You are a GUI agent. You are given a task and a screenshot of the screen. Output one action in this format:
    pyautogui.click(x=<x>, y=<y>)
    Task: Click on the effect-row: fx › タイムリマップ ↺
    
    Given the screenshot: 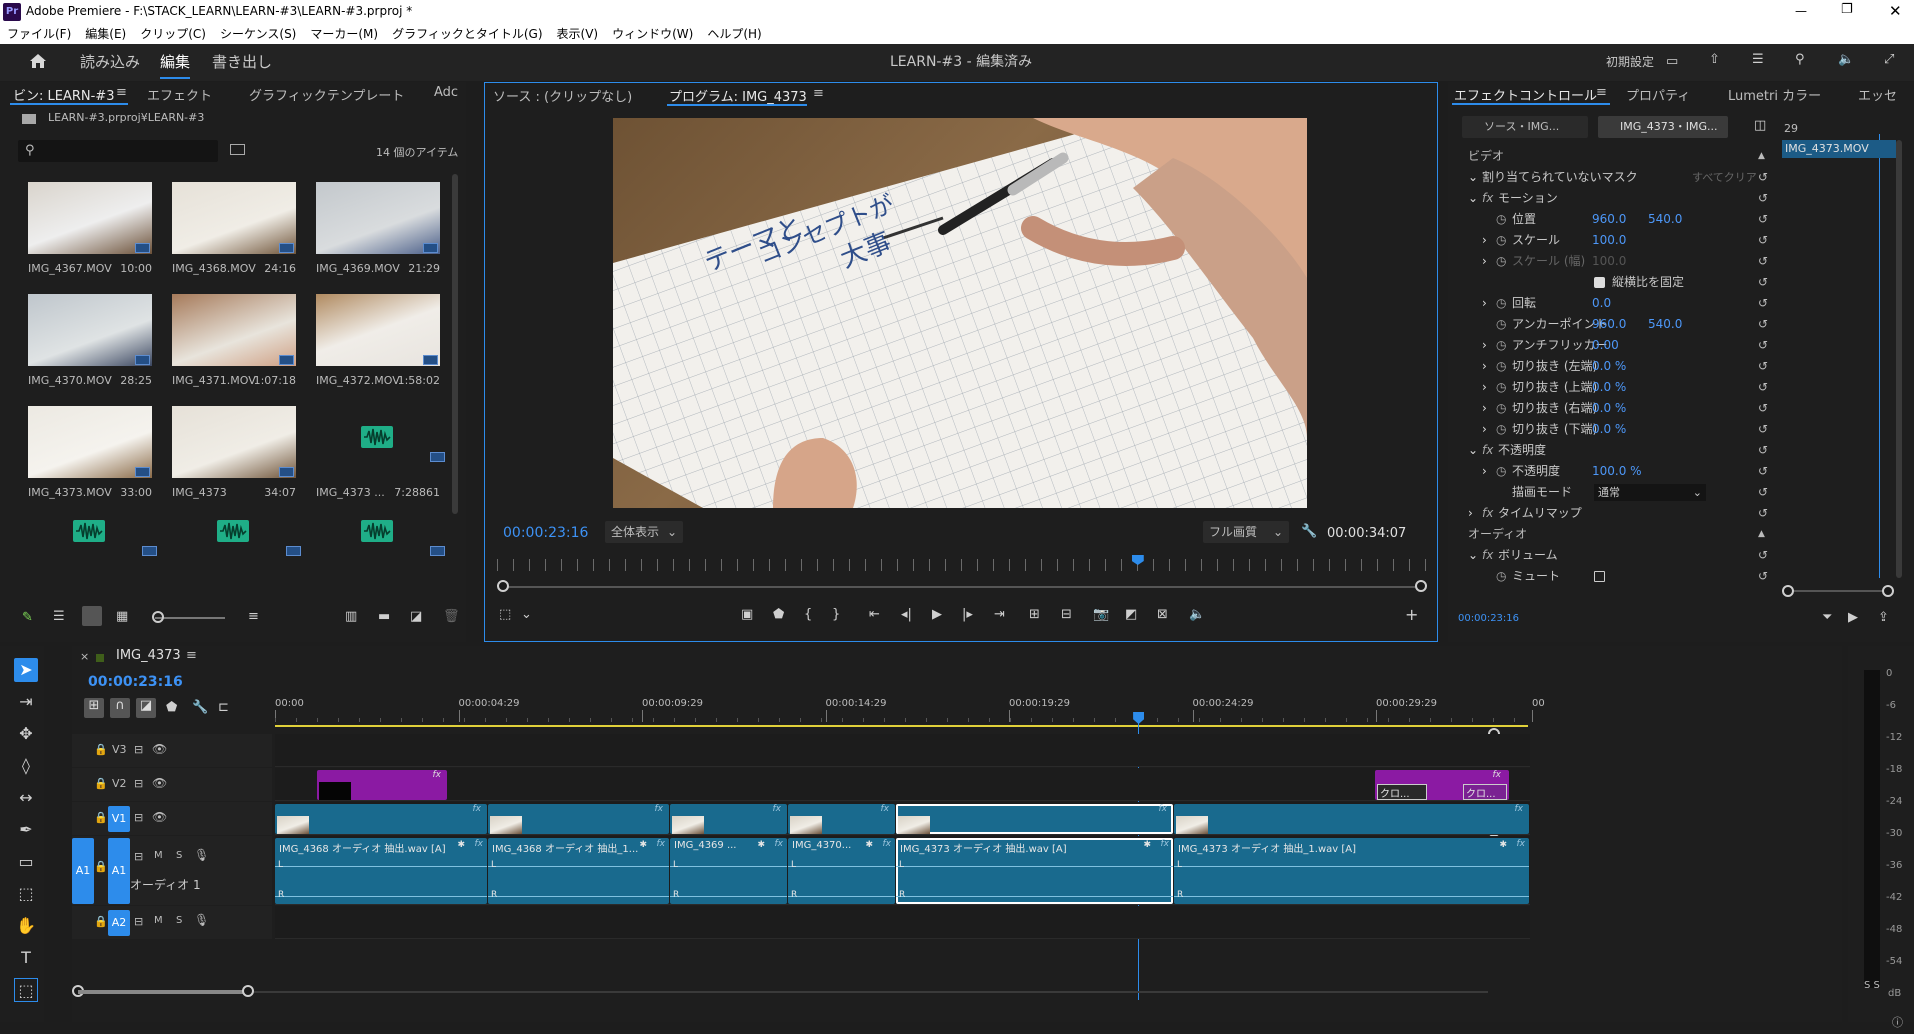 What is the action you would take?
    pyautogui.click(x=1617, y=513)
    